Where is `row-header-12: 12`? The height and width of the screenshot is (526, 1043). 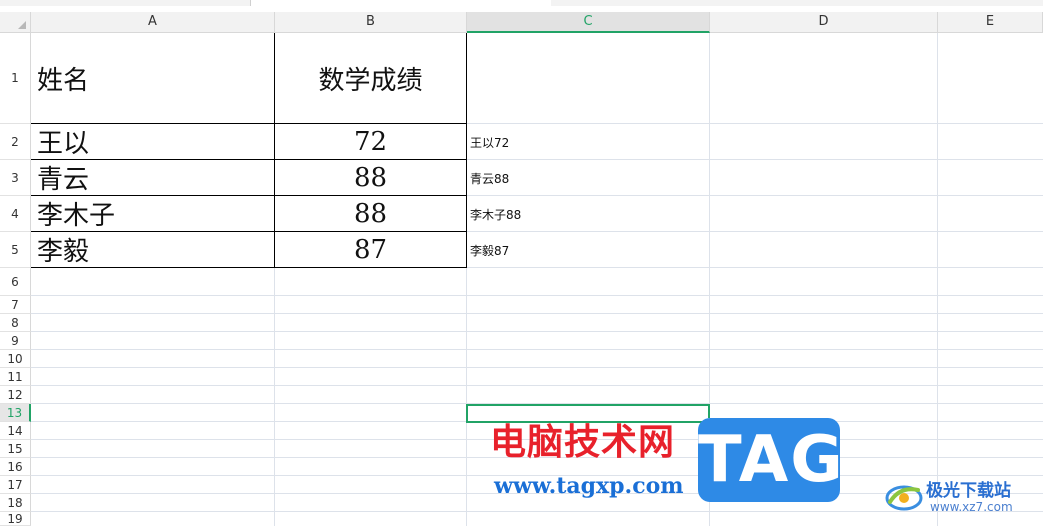
row-header-12: 12 is located at coordinates (15, 395).